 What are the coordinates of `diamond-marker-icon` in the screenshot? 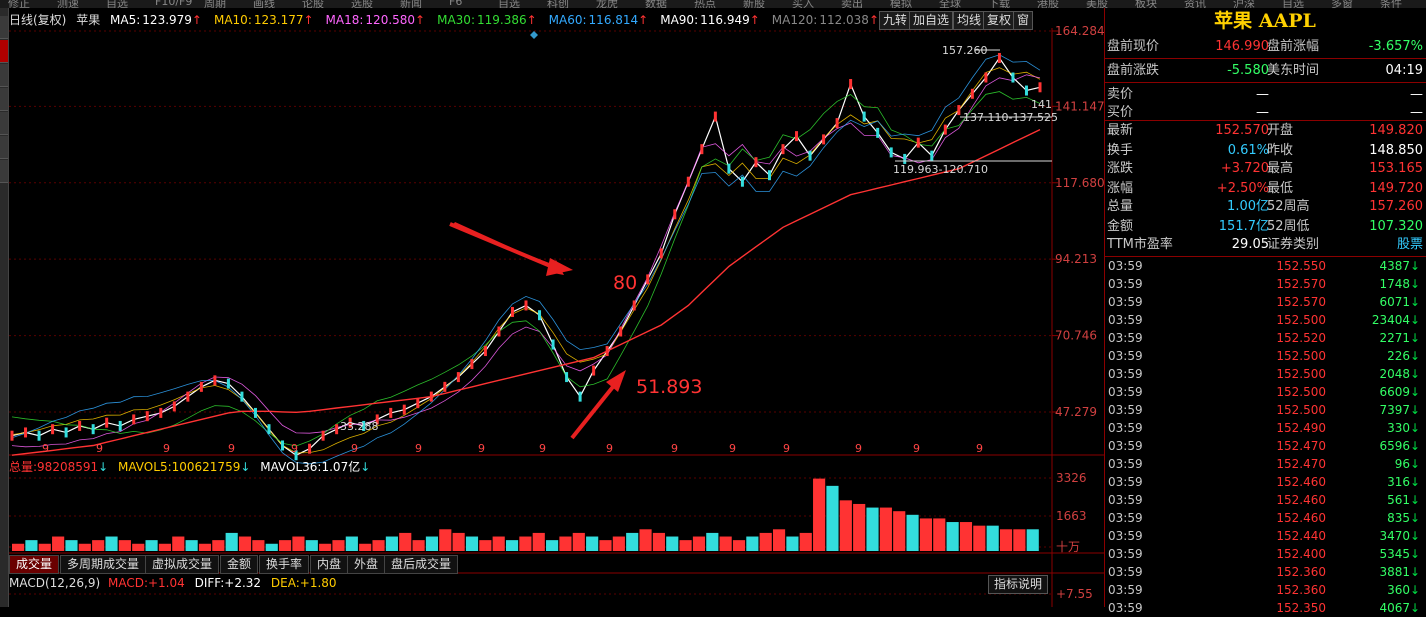 It's located at (534, 35).